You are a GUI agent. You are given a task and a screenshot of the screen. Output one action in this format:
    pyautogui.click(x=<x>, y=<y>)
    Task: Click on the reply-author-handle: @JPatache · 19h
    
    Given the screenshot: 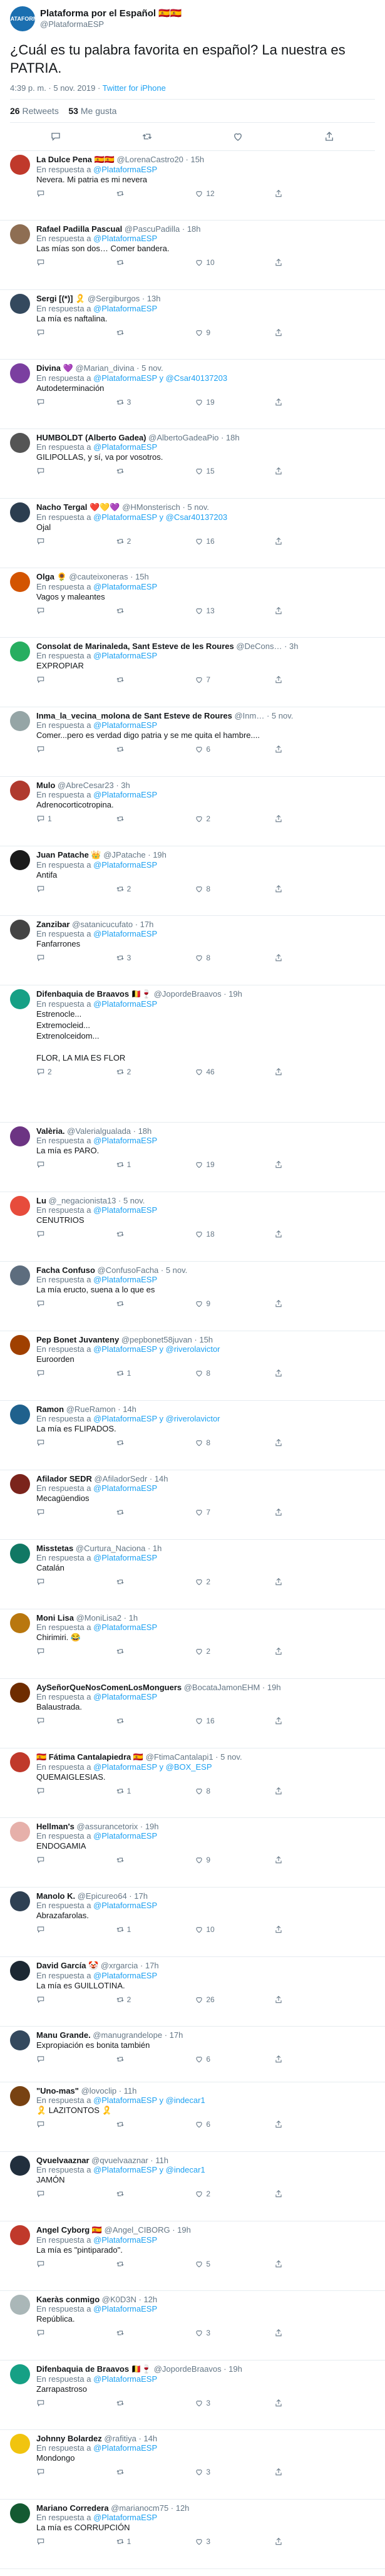 What is the action you would take?
    pyautogui.click(x=135, y=855)
    